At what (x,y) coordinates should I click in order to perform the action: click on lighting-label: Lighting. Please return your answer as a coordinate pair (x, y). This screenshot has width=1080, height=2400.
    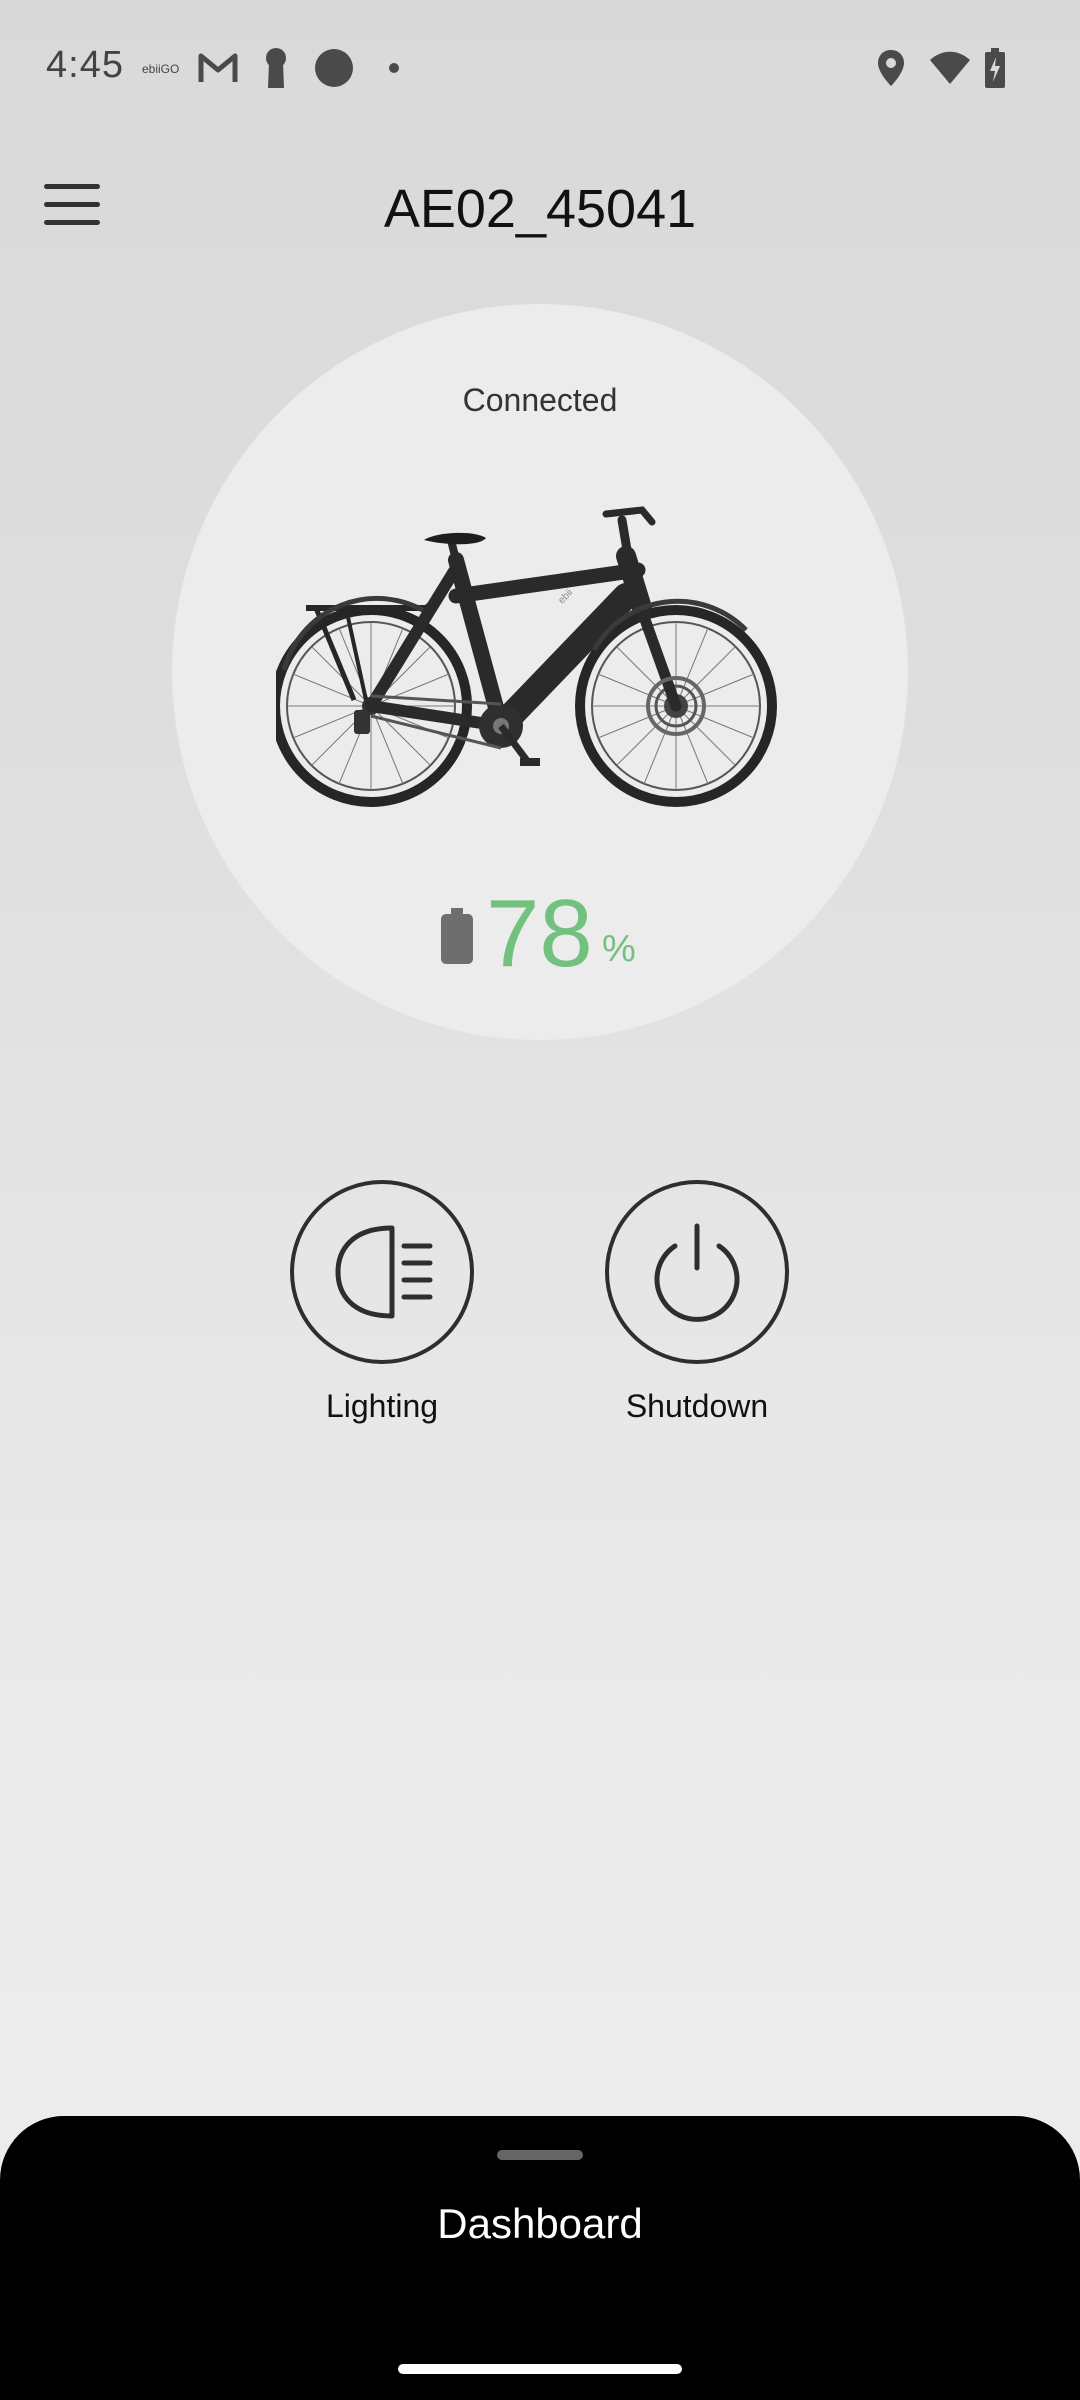
    Looking at the image, I should click on (382, 1406).